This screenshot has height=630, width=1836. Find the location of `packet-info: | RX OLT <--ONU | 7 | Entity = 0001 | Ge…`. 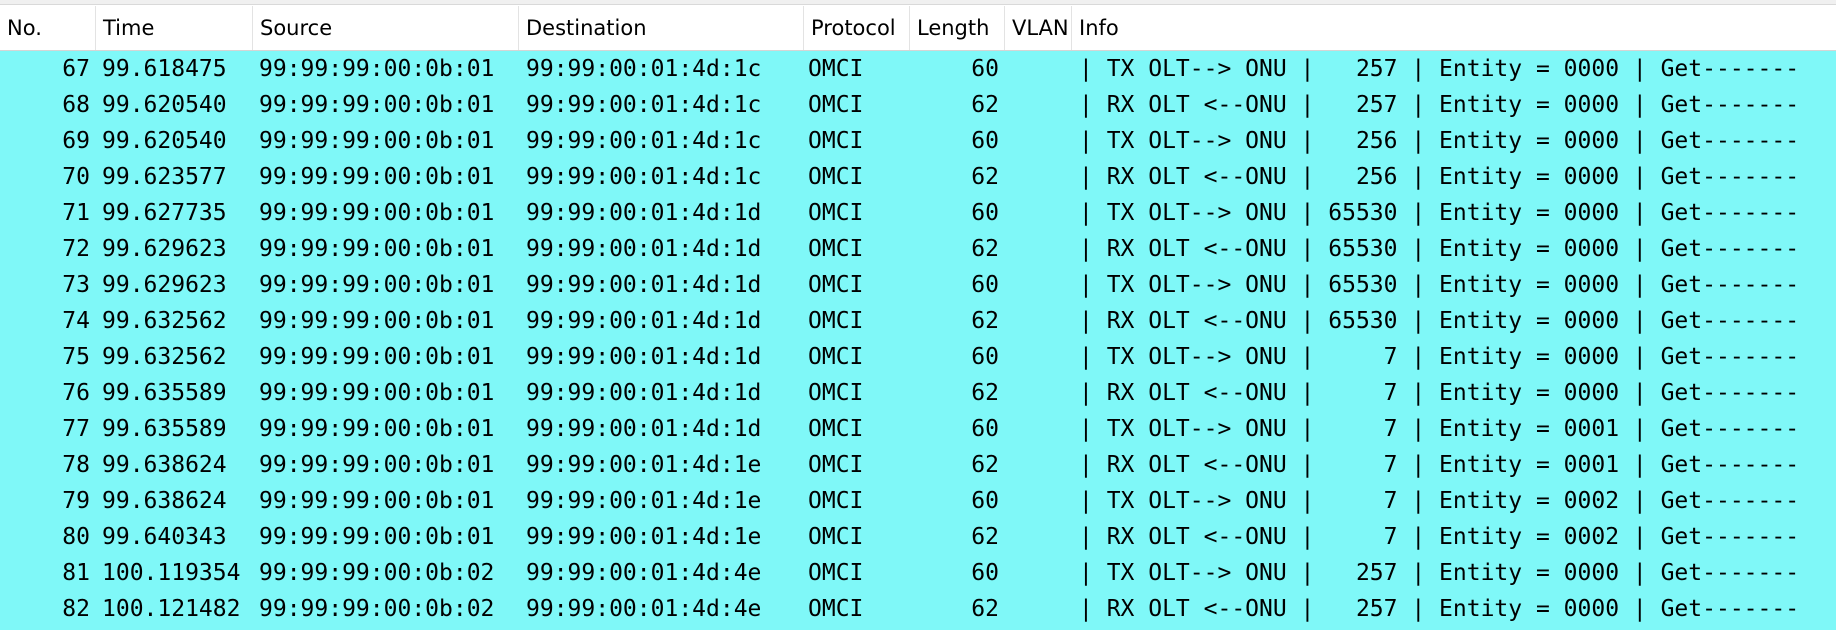

packet-info: | RX OLT <--ONU | 7 | Entity = 0001 | Ge… is located at coordinates (1439, 465).